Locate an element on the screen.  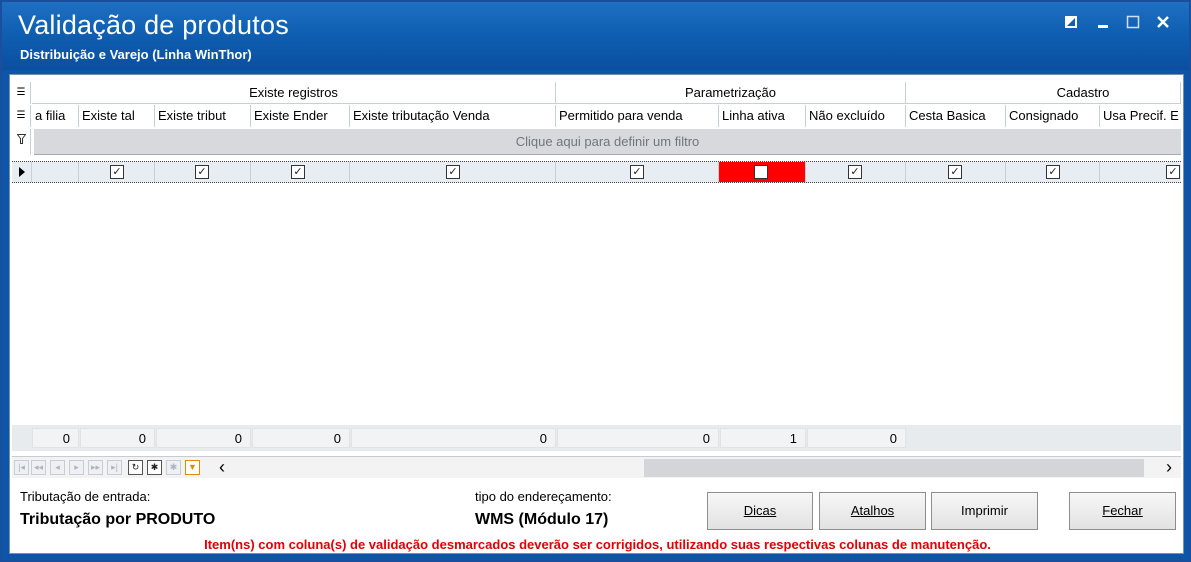
band-chooser-icon: ☰ is located at coordinates (21, 116).